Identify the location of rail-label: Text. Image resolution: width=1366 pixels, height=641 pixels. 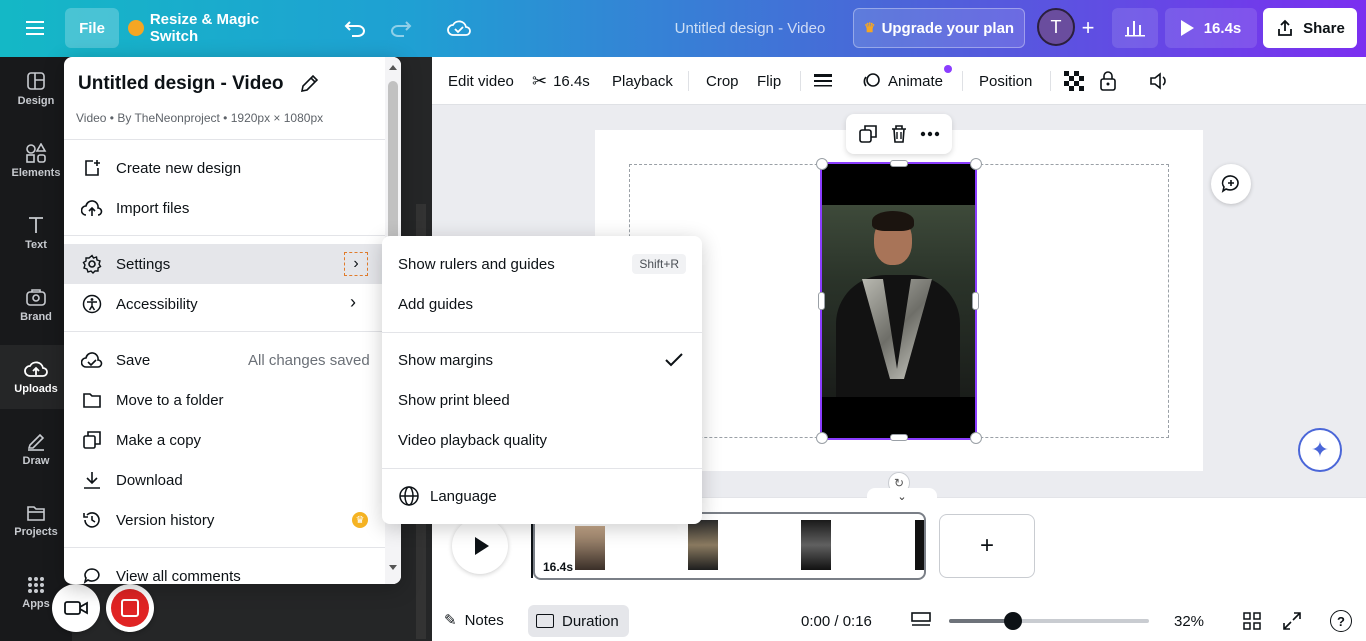
(36, 245).